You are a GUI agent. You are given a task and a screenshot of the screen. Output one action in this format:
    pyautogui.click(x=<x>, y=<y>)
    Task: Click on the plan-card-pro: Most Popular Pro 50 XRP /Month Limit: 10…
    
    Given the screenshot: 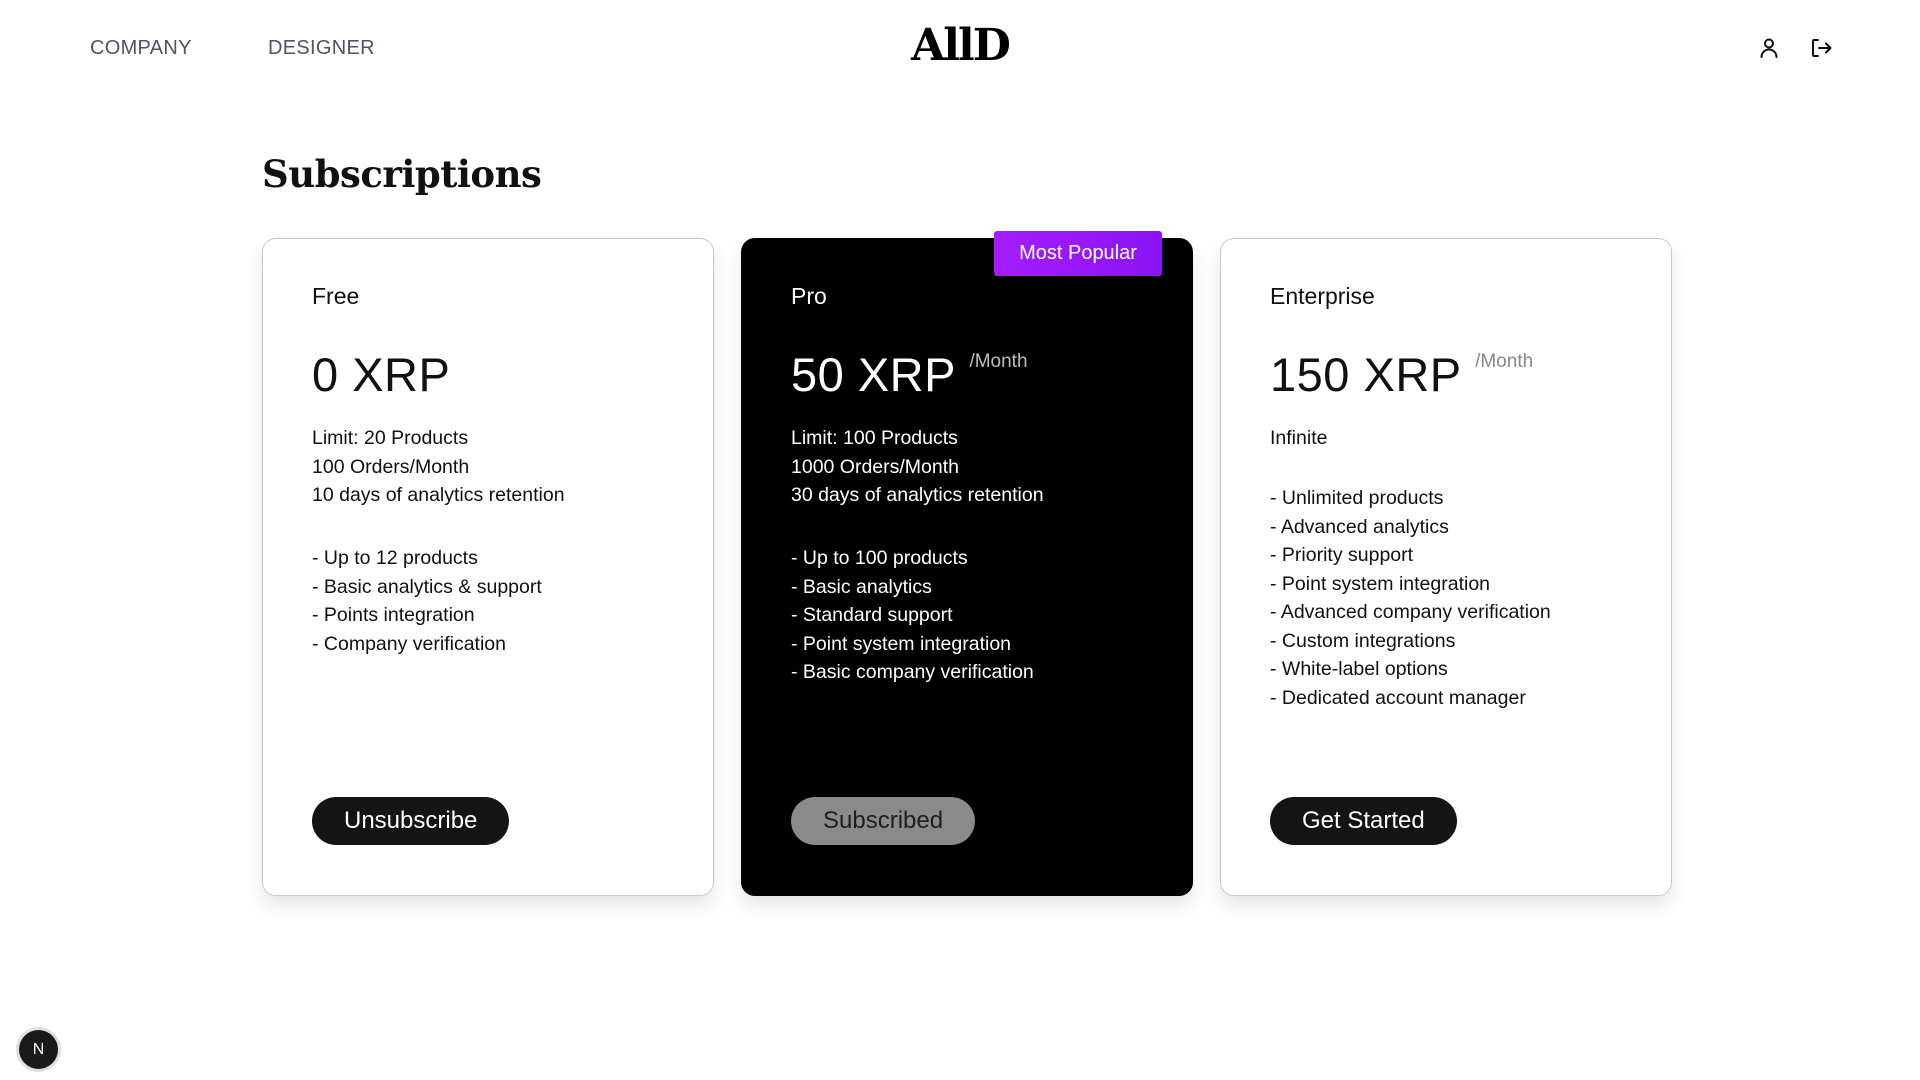 What is the action you would take?
    pyautogui.click(x=967, y=563)
    